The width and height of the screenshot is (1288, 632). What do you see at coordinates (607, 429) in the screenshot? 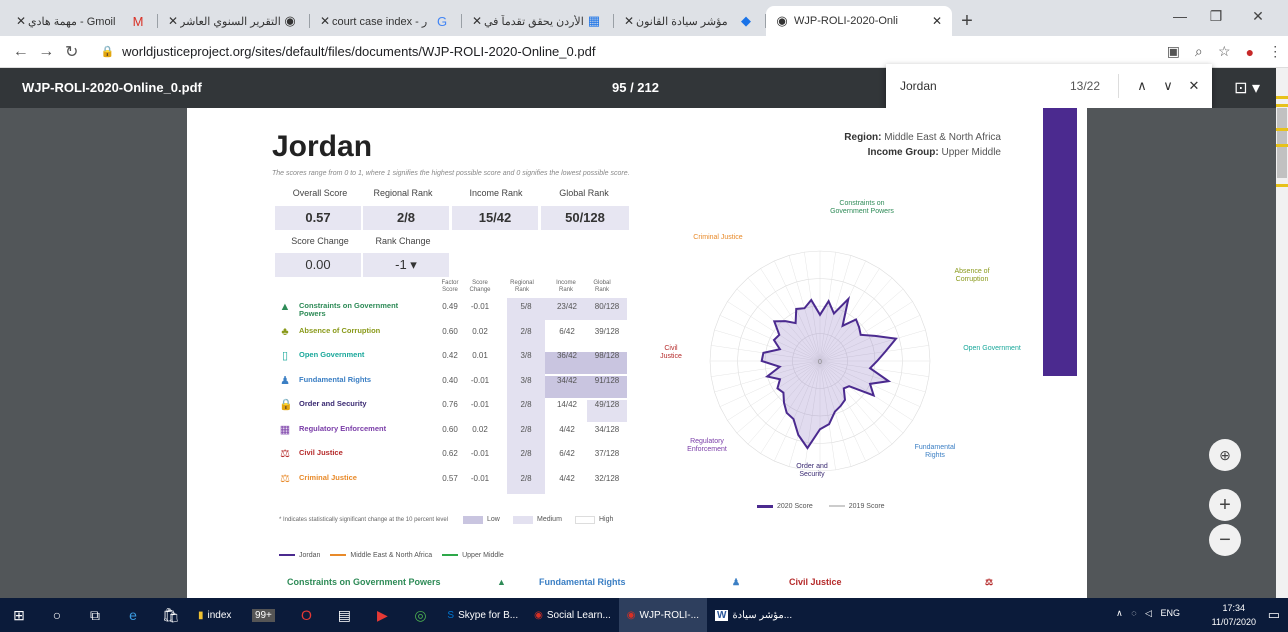
I see `factor-value: 34/128` at bounding box center [607, 429].